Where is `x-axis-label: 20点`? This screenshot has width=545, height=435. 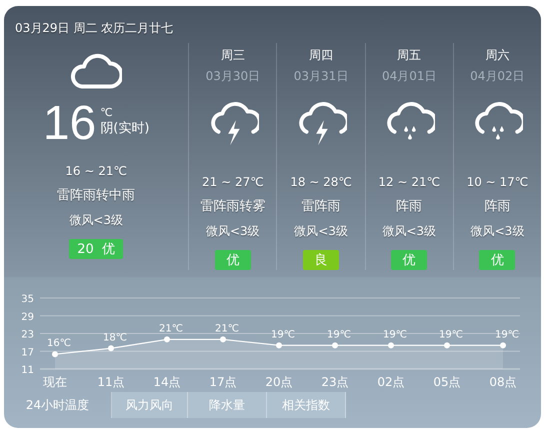 x-axis-label: 20点 is located at coordinates (279, 382).